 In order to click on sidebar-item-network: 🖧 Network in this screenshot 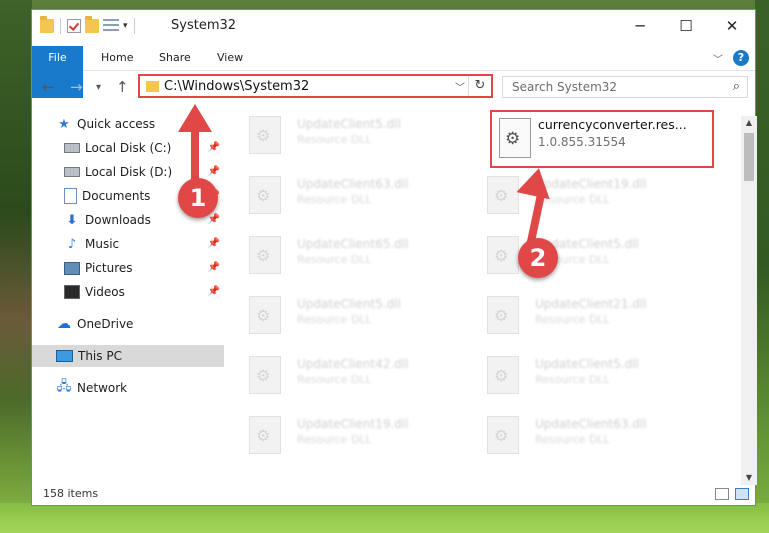, I will do `click(128, 388)`.